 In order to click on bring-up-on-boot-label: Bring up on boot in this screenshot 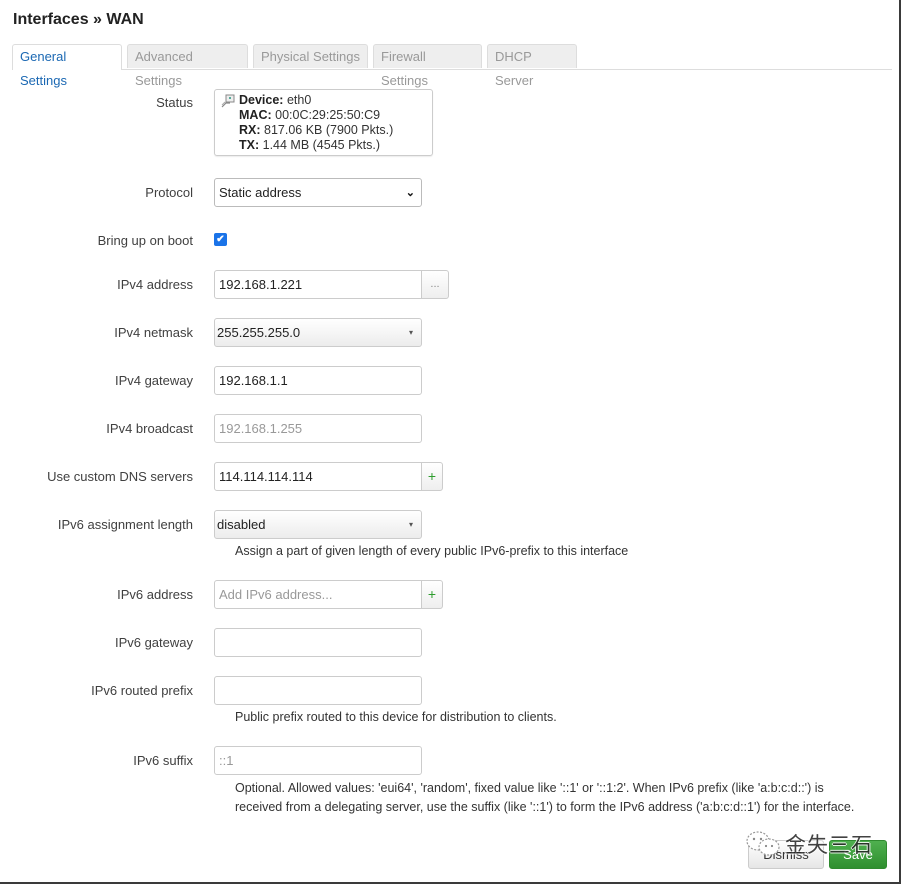, I will do `click(145, 240)`.